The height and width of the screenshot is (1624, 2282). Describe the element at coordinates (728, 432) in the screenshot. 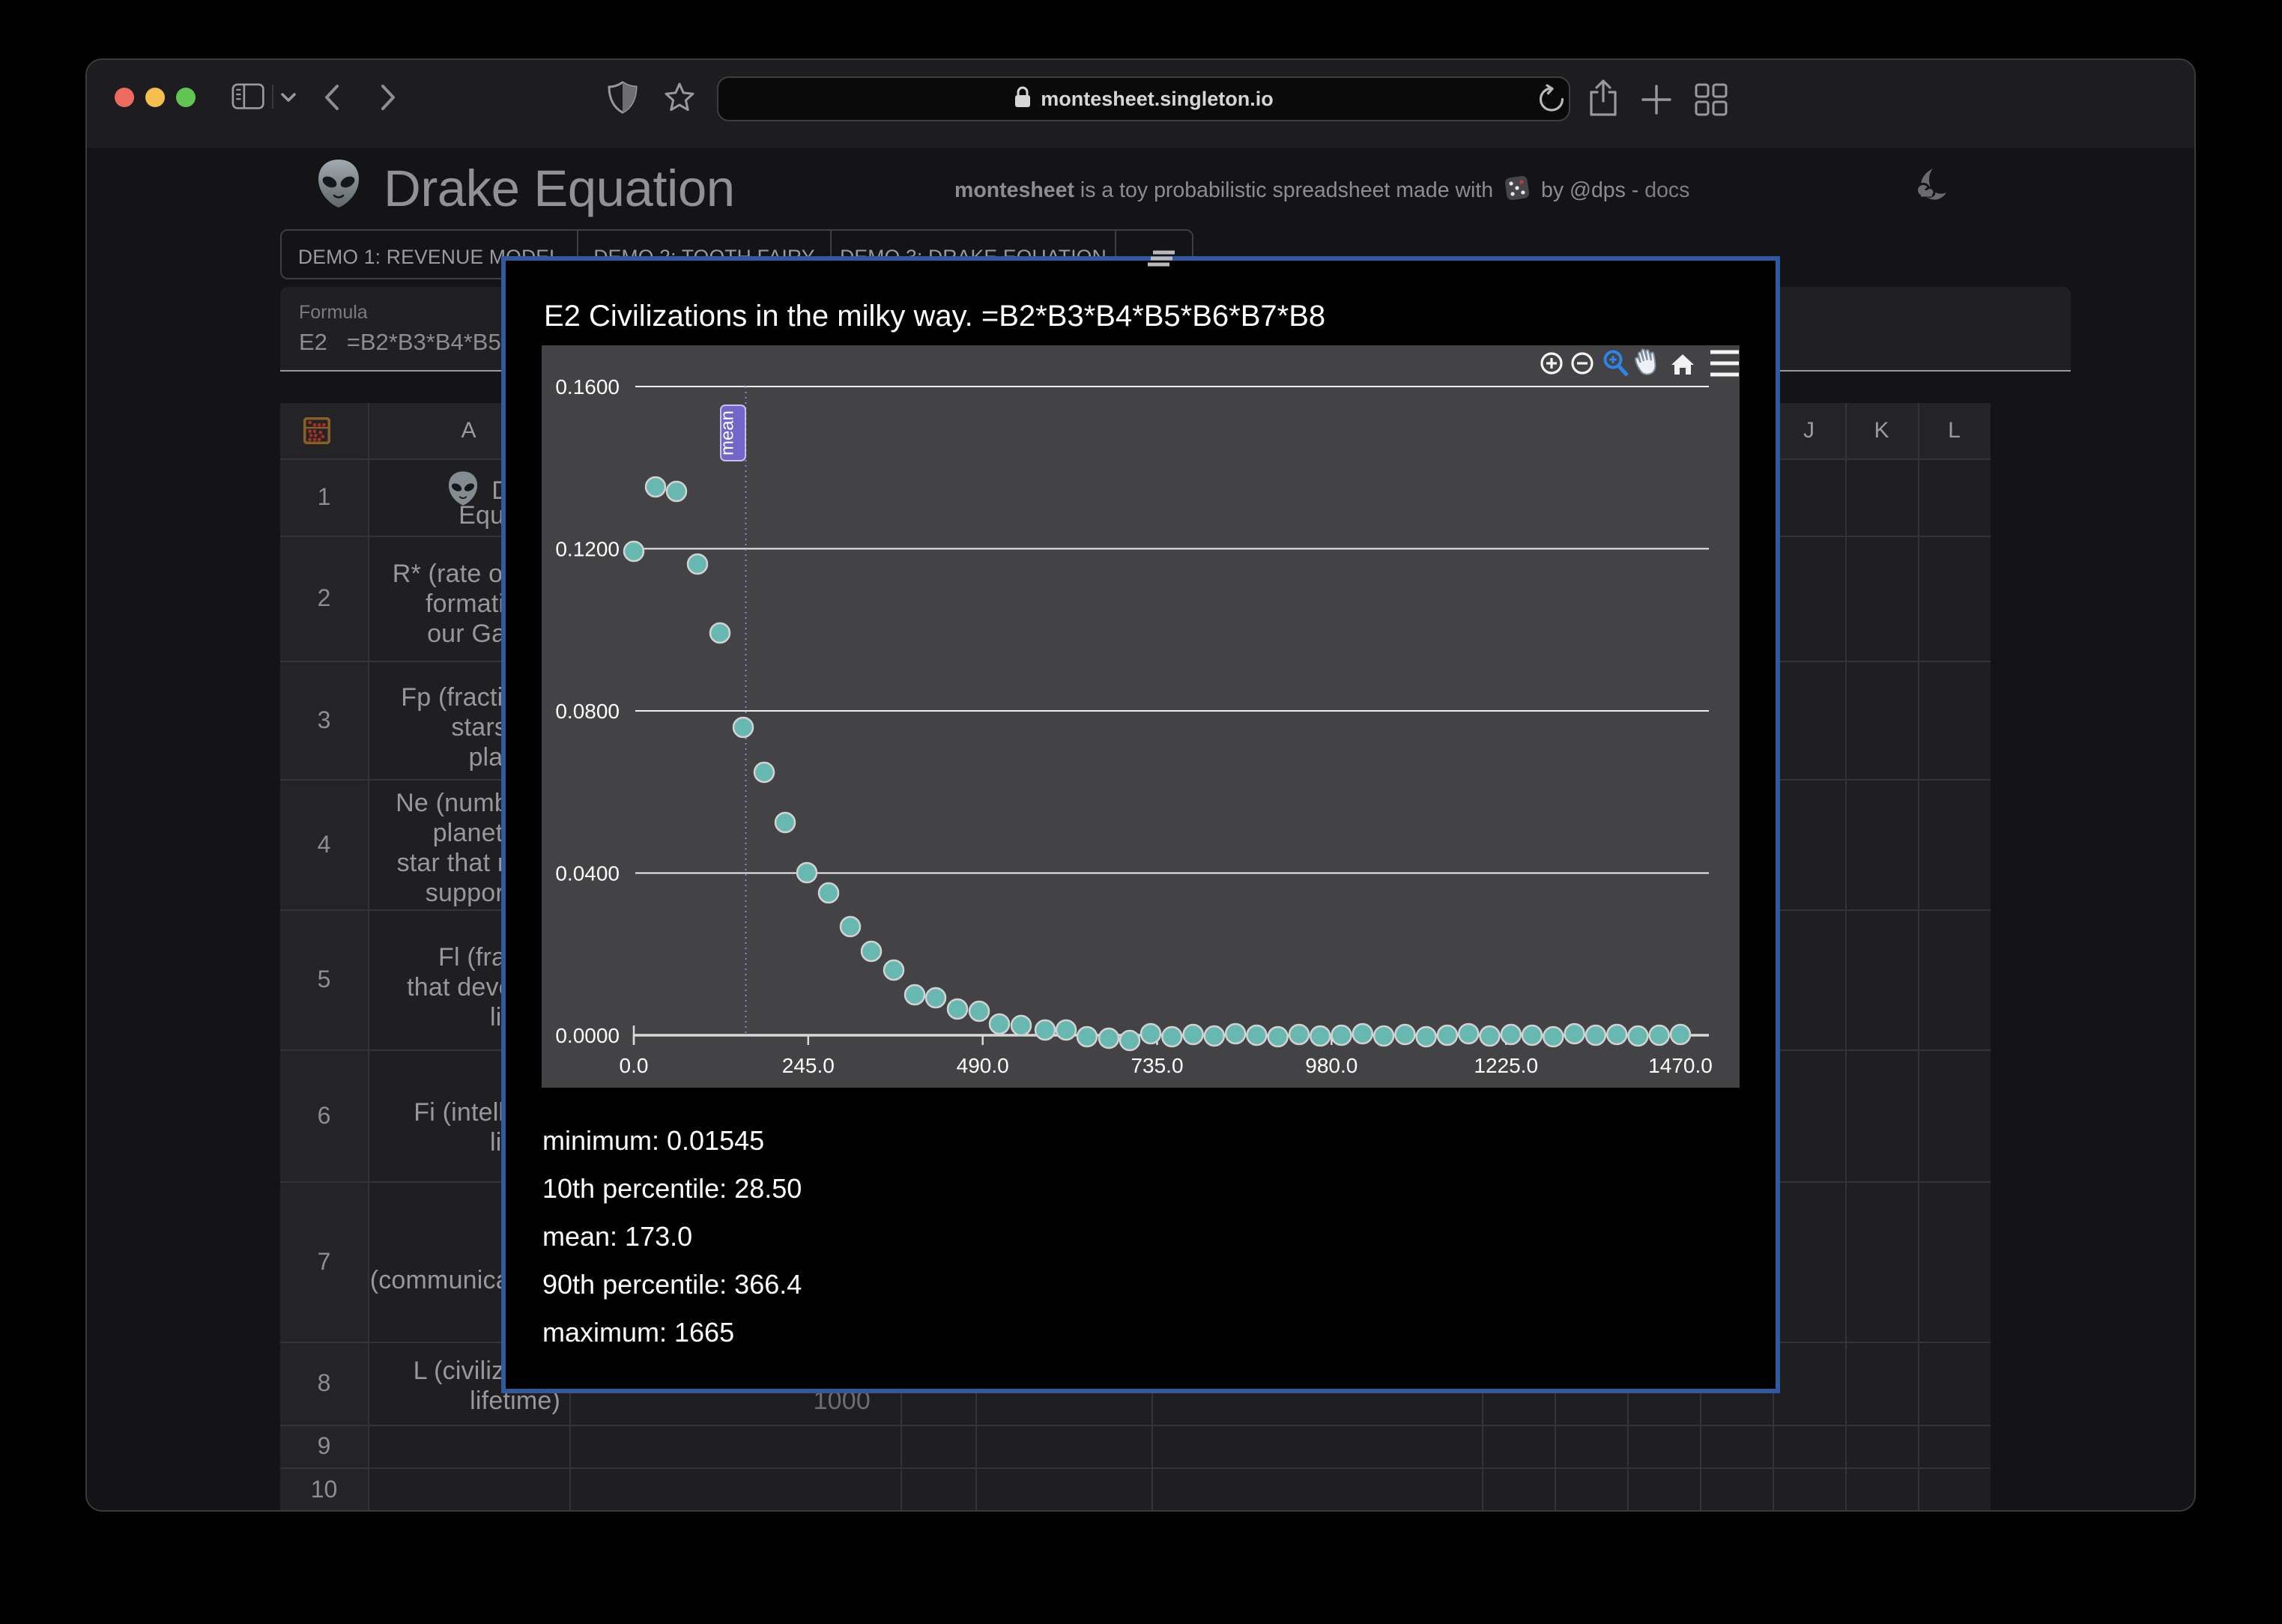

I see `svg-text: mean` at that location.